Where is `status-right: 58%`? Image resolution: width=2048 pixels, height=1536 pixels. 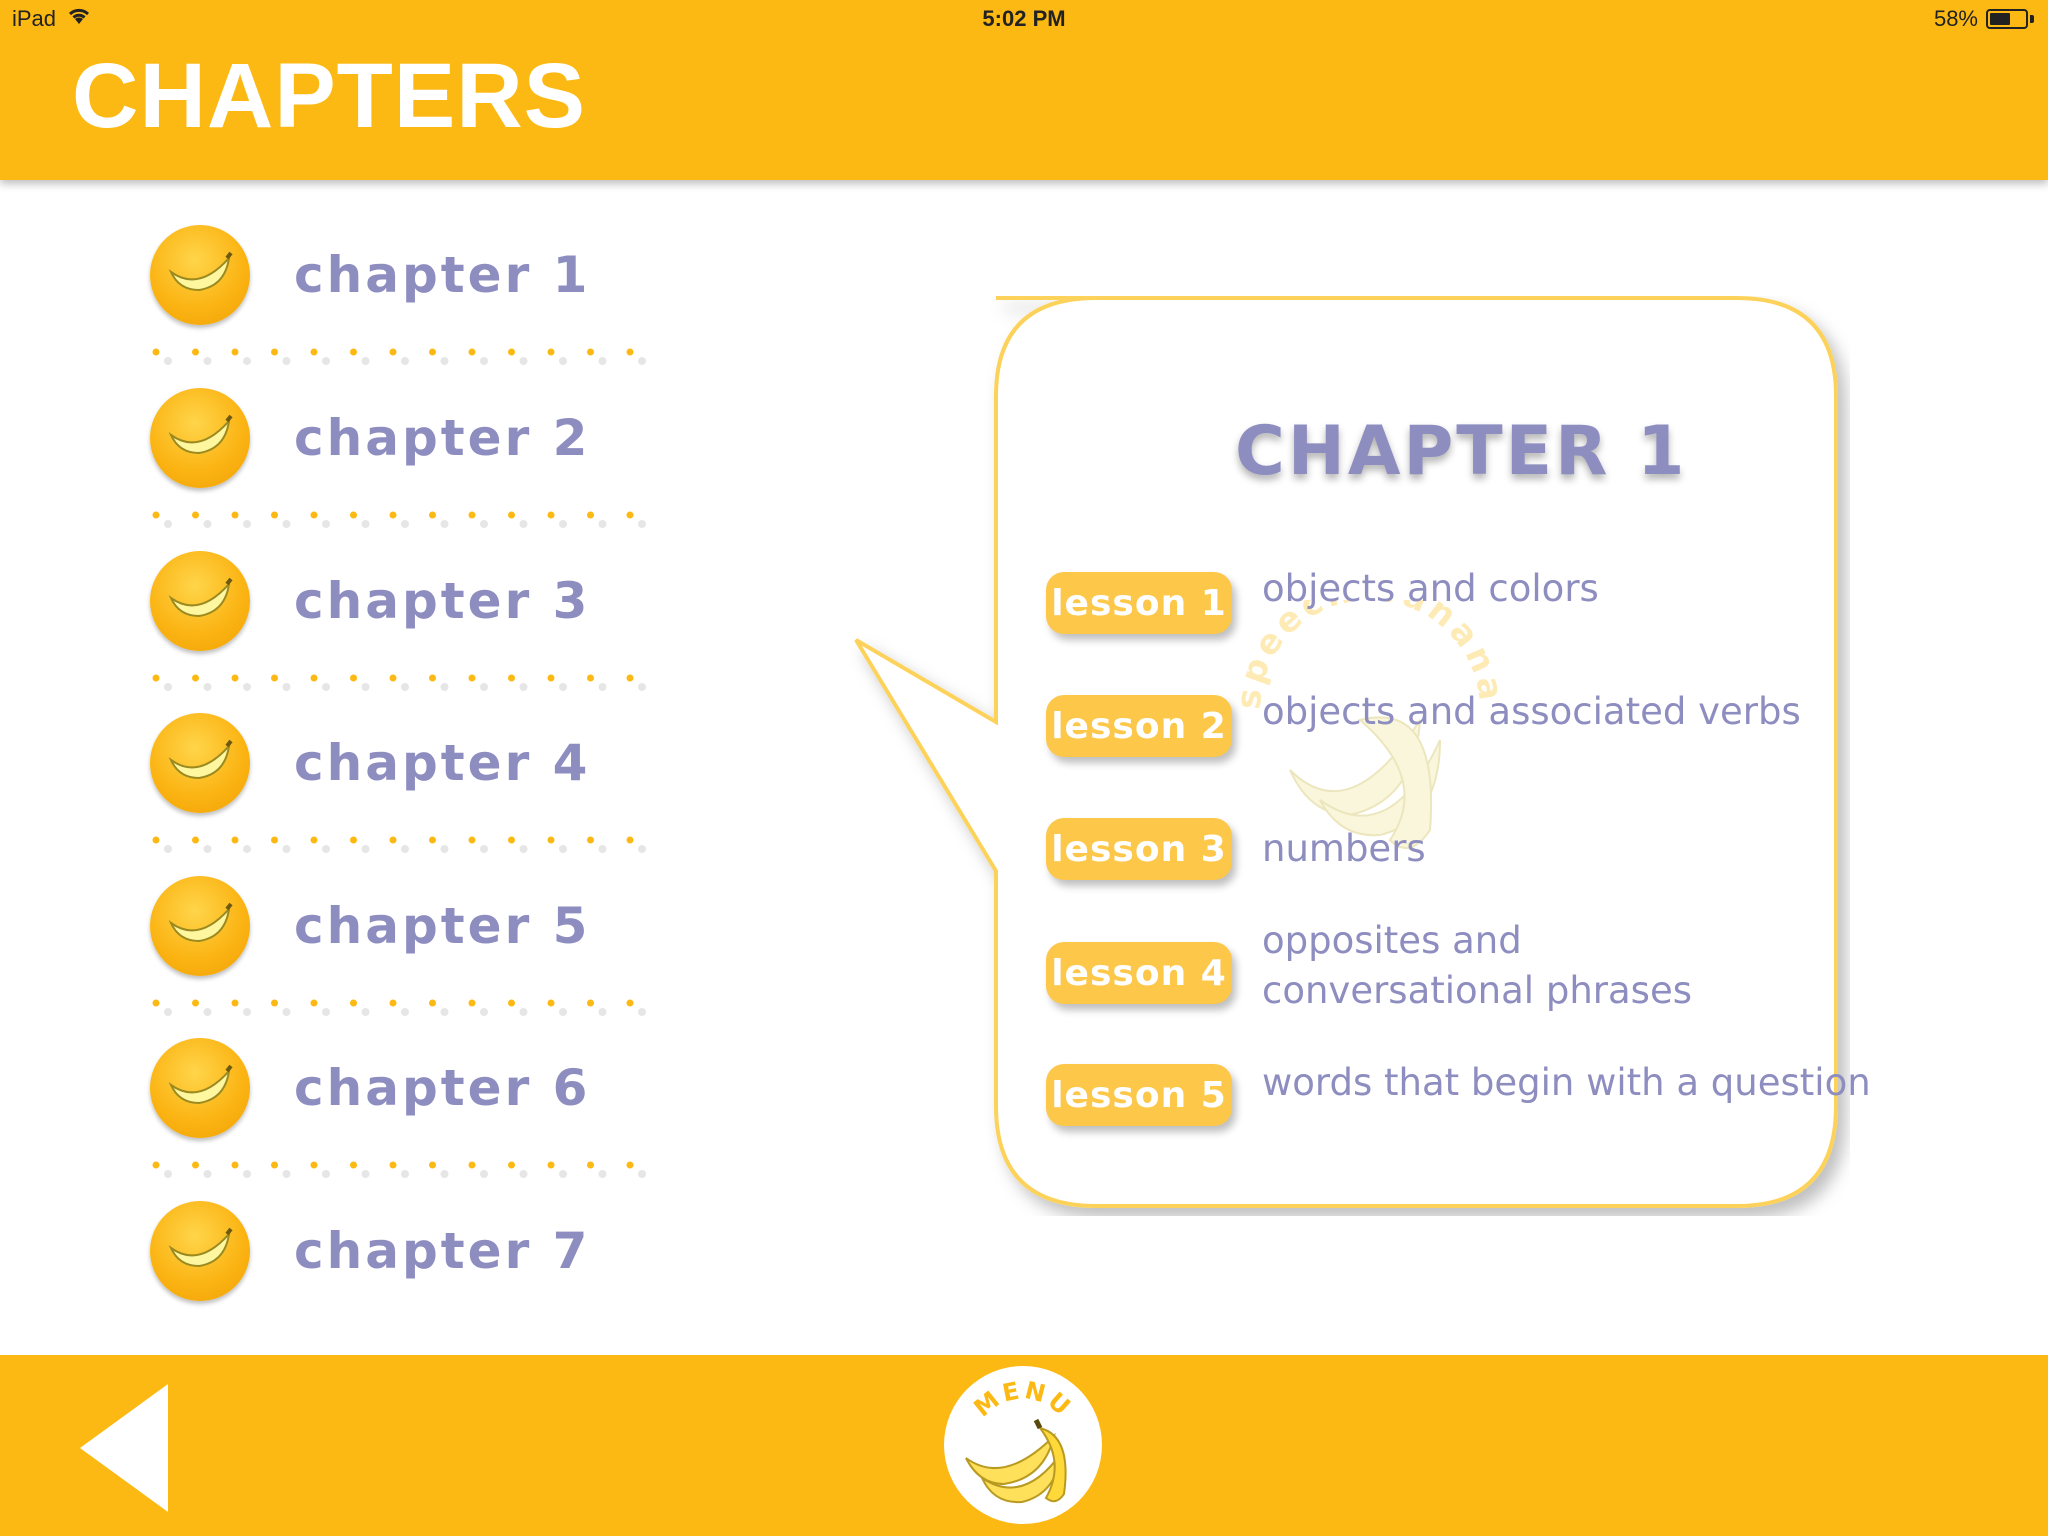
status-right: 58% is located at coordinates (1984, 19).